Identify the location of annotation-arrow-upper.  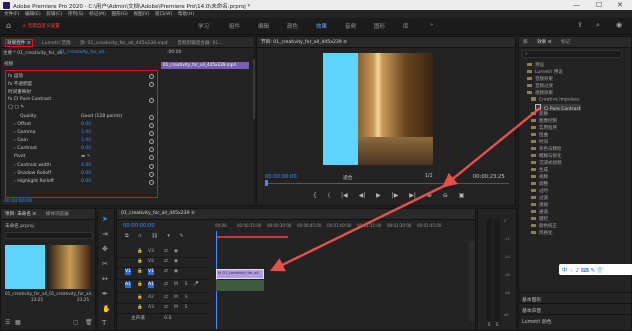
(491, 147).